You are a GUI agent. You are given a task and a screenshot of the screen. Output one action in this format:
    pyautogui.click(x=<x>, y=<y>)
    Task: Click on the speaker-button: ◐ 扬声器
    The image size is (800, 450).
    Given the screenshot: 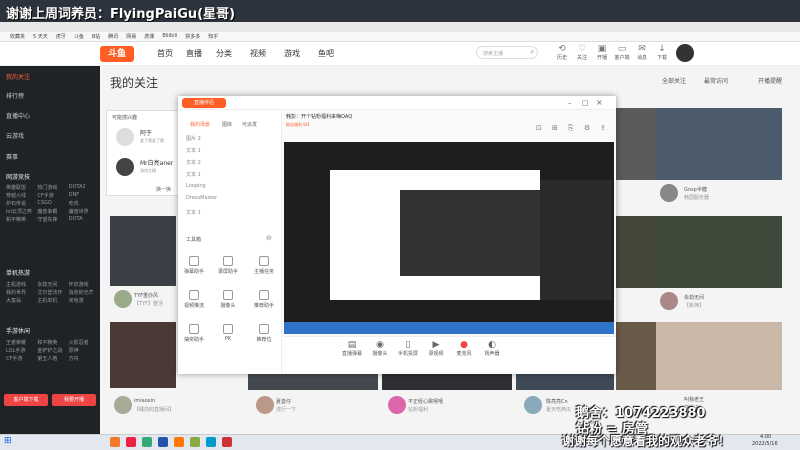 What is the action you would take?
    pyautogui.click(x=492, y=348)
    